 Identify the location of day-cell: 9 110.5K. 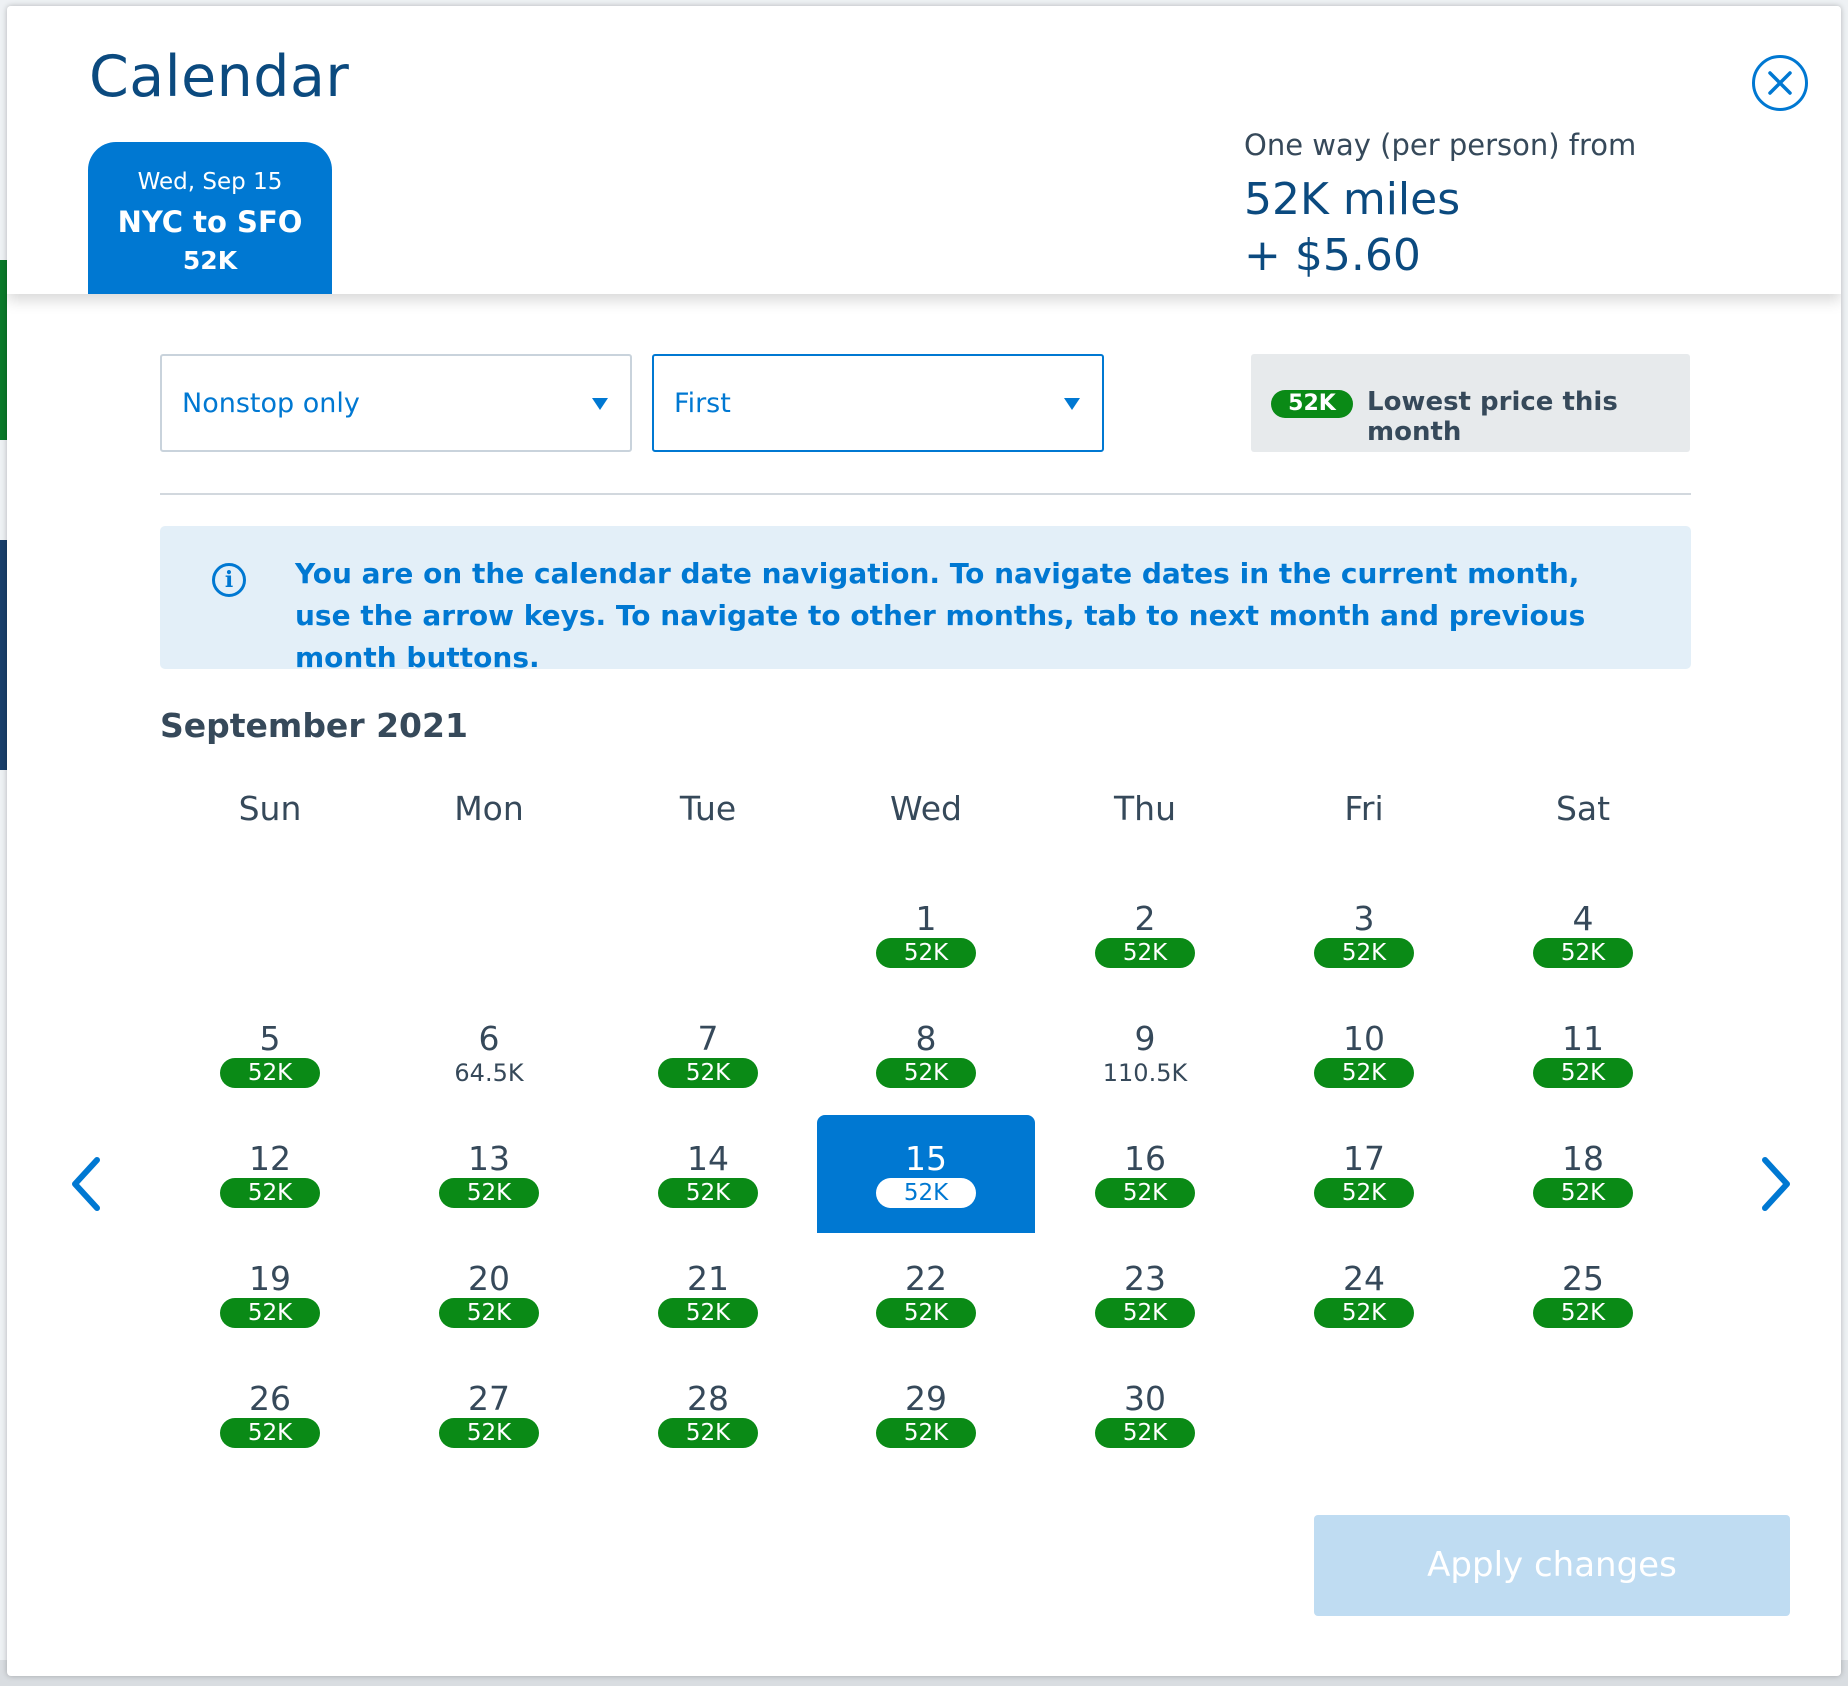
(1145, 1054).